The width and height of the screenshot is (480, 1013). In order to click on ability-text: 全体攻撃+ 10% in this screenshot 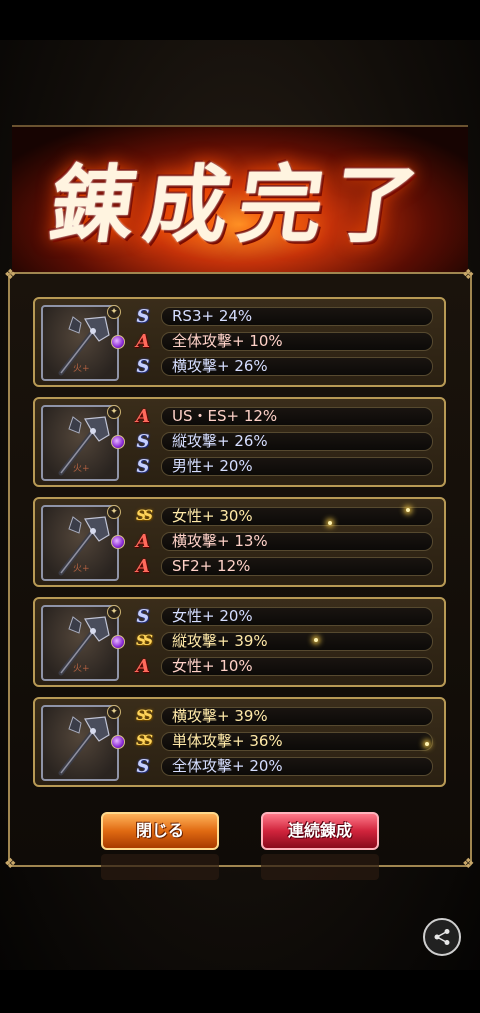, I will do `click(297, 341)`.